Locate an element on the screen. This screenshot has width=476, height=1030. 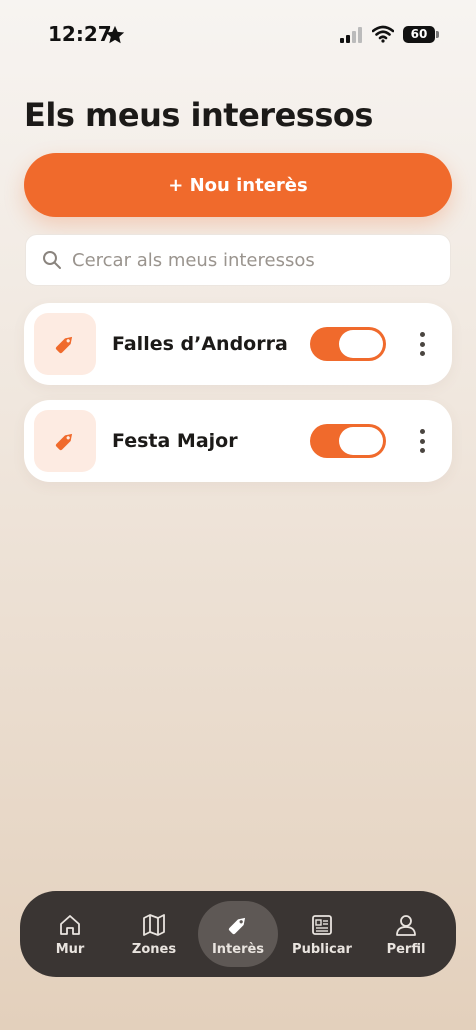
star-icon is located at coordinates (115, 34).